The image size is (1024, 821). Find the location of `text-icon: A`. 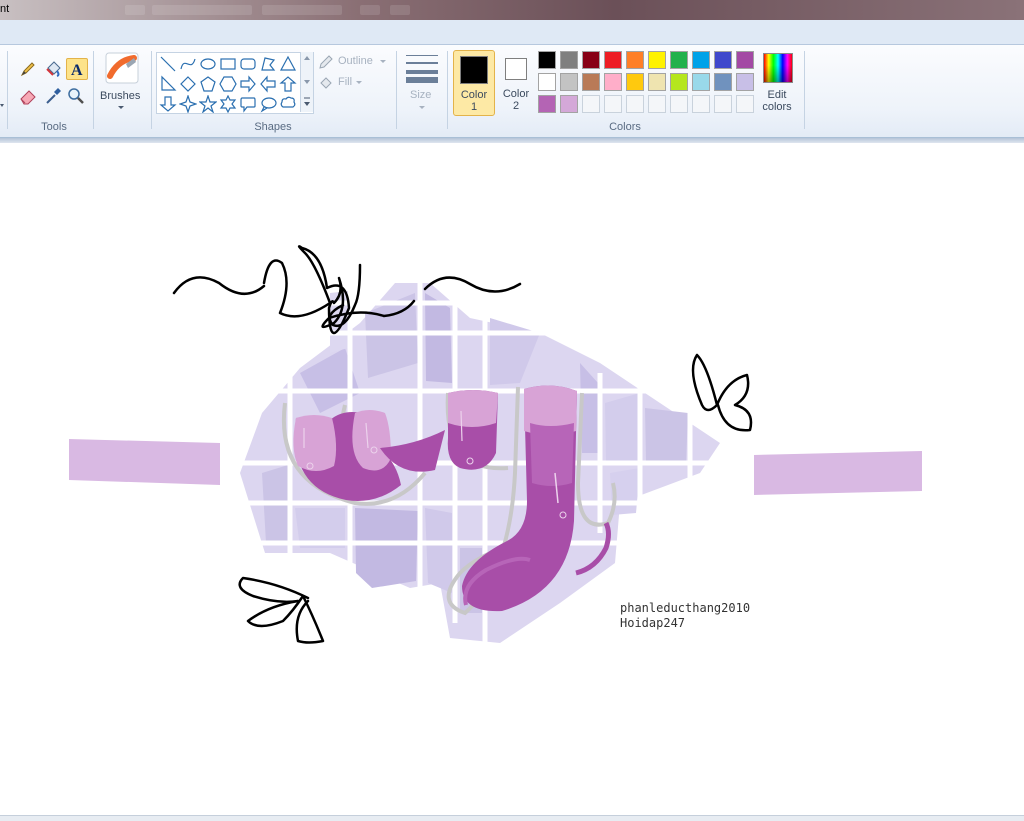

text-icon: A is located at coordinates (77, 69).